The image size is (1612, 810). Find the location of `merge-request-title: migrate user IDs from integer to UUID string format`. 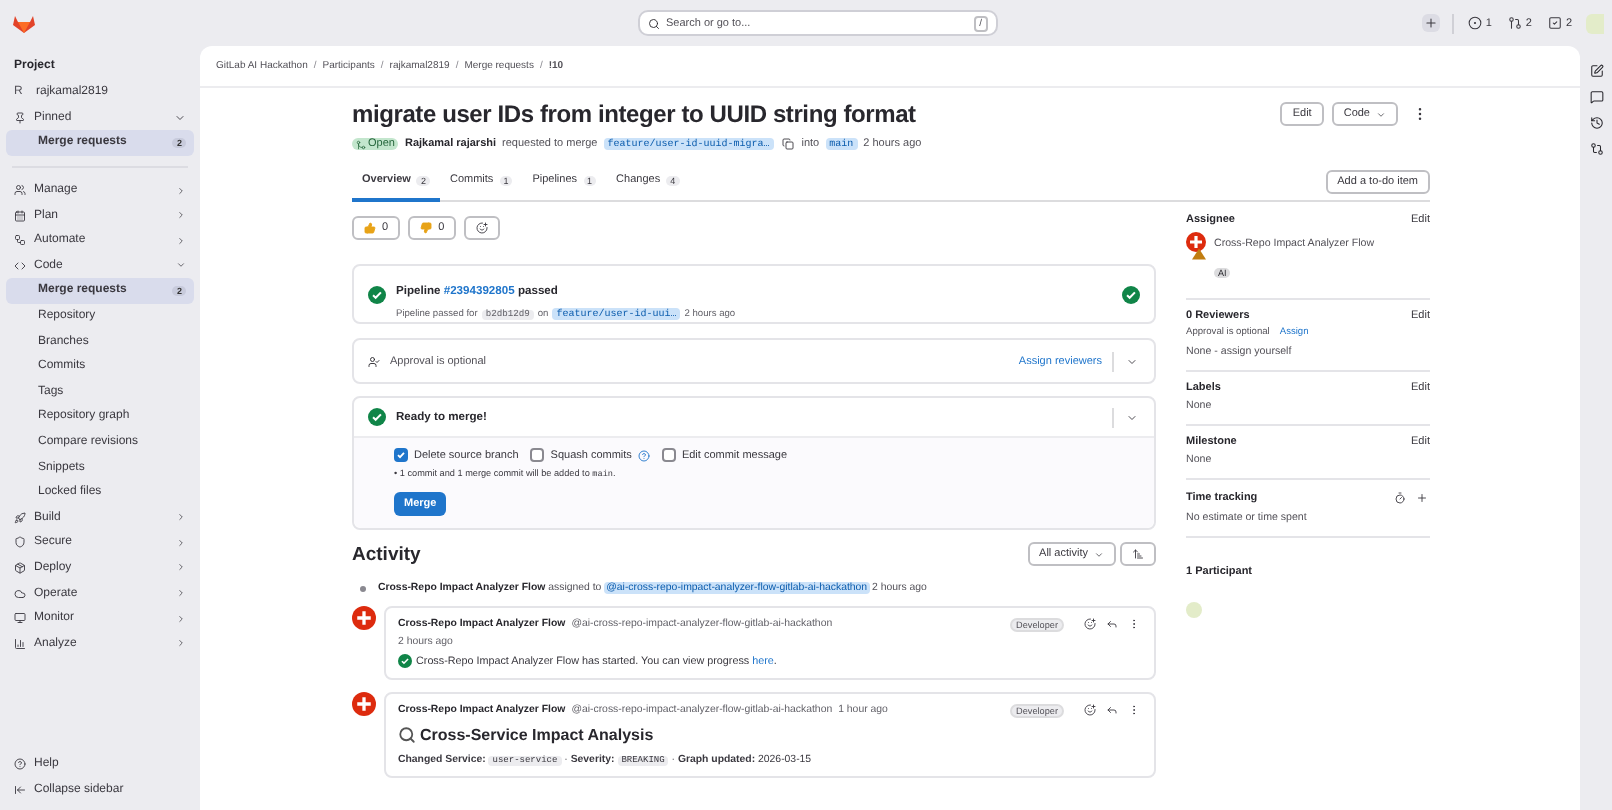

merge-request-title: migrate user IDs from integer to UUID string format is located at coordinates (635, 114).